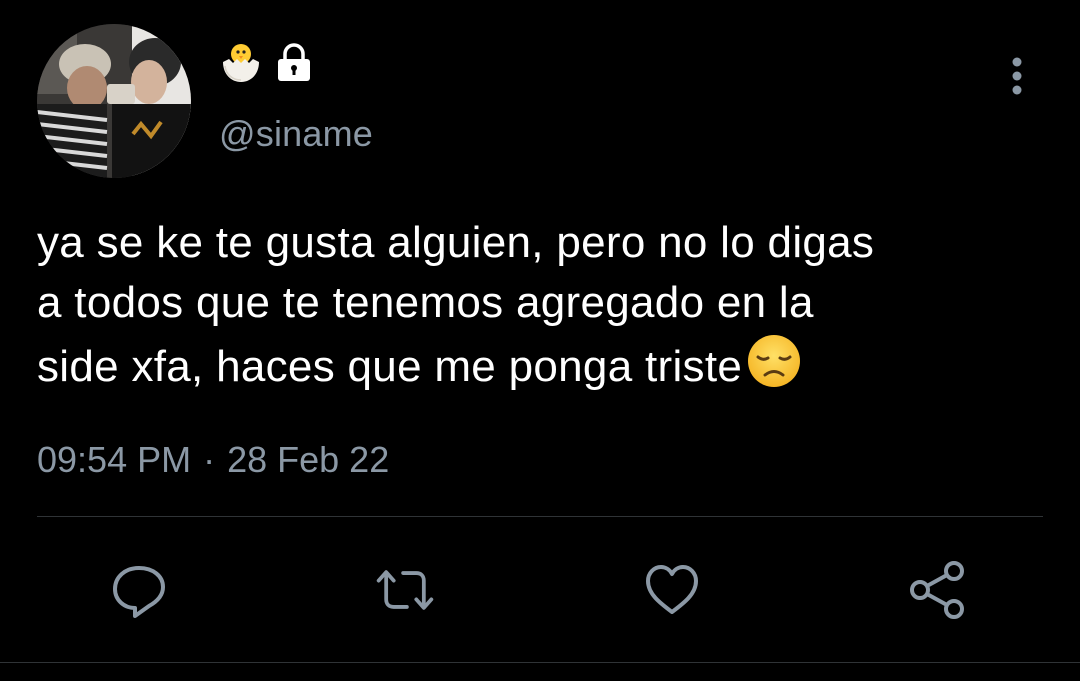  I want to click on tweet-date: 28 Feb 22, so click(308, 459).